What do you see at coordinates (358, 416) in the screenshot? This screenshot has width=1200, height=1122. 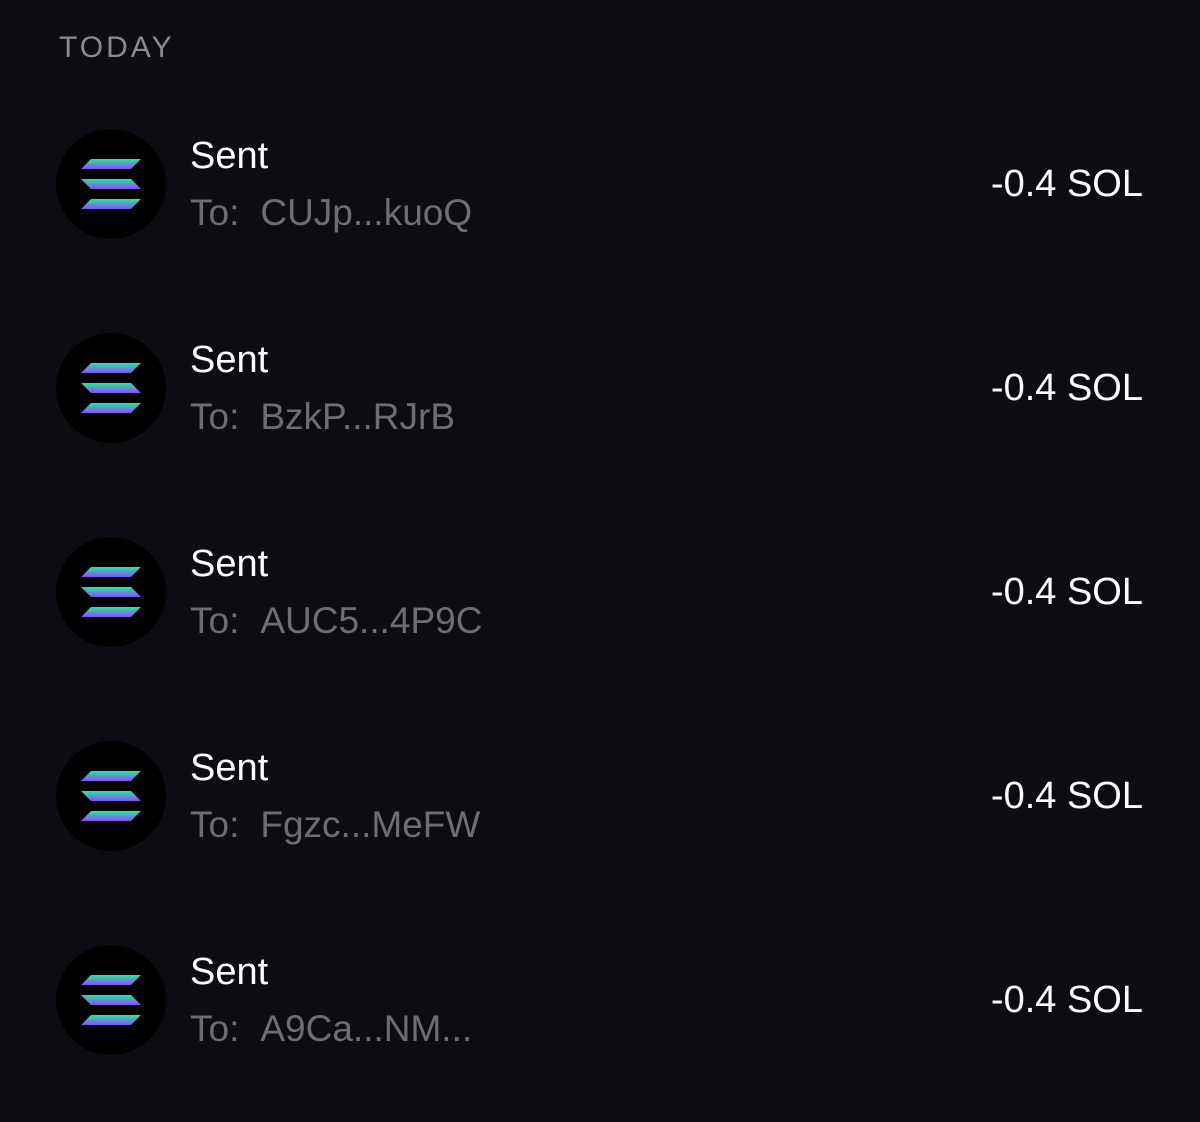 I see `recipient-address: BzkP...RJrB` at bounding box center [358, 416].